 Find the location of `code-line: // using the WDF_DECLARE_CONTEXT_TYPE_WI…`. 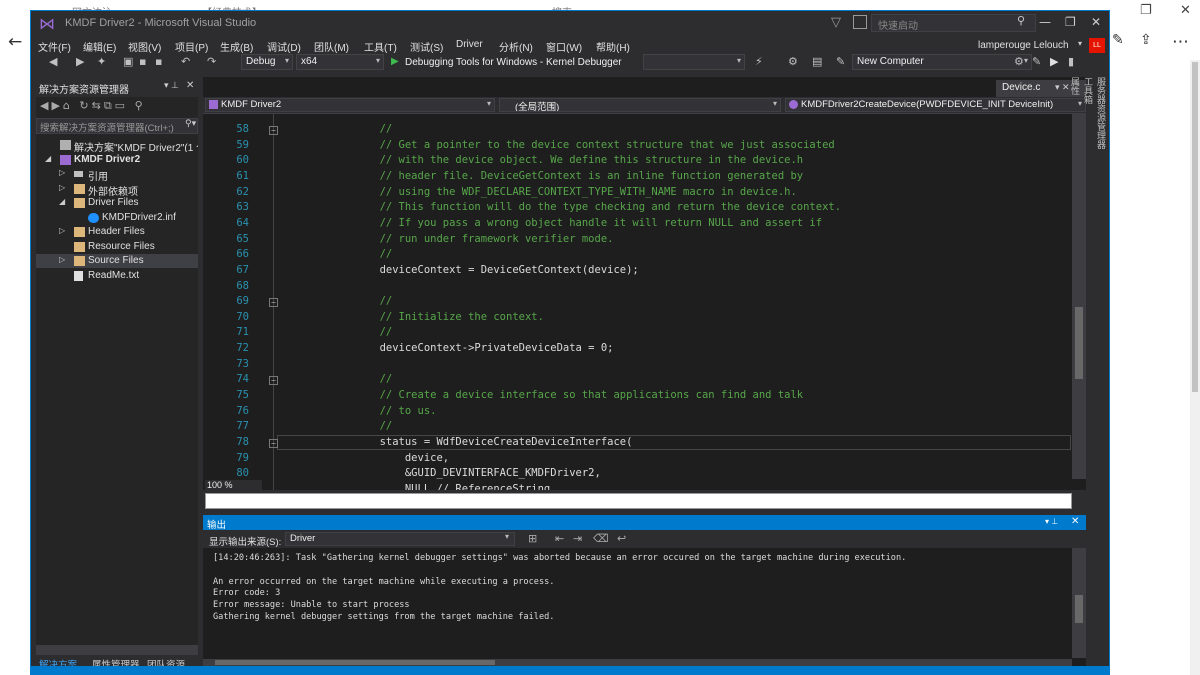

code-line: // using the WDF_DECLARE_CONTEXT_TYPE_WI… is located at coordinates (563, 192).